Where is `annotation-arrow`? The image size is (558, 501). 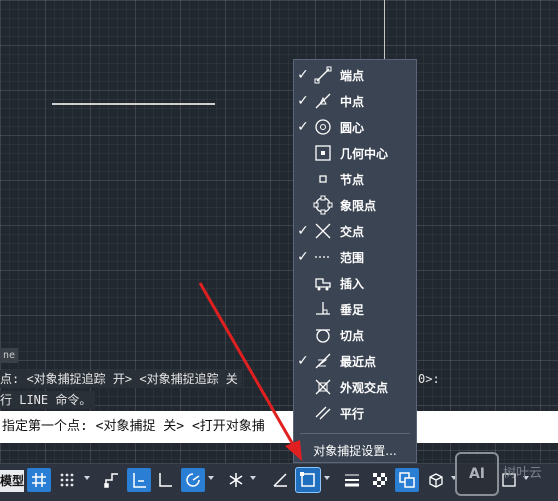 annotation-arrow is located at coordinates (250, 371).